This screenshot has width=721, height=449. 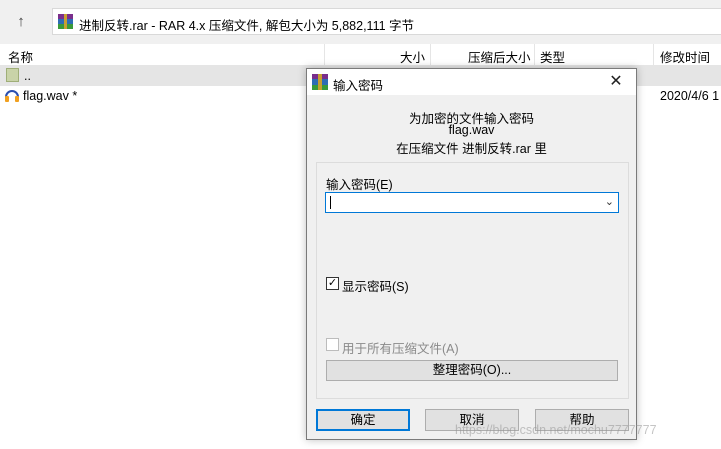 I want to click on file-name: .., so click(x=27, y=76).